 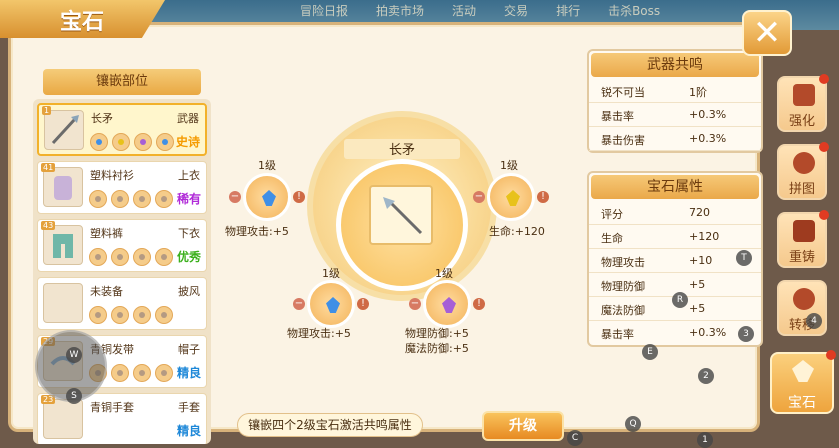 I want to click on notification-dot, so click(x=824, y=147).